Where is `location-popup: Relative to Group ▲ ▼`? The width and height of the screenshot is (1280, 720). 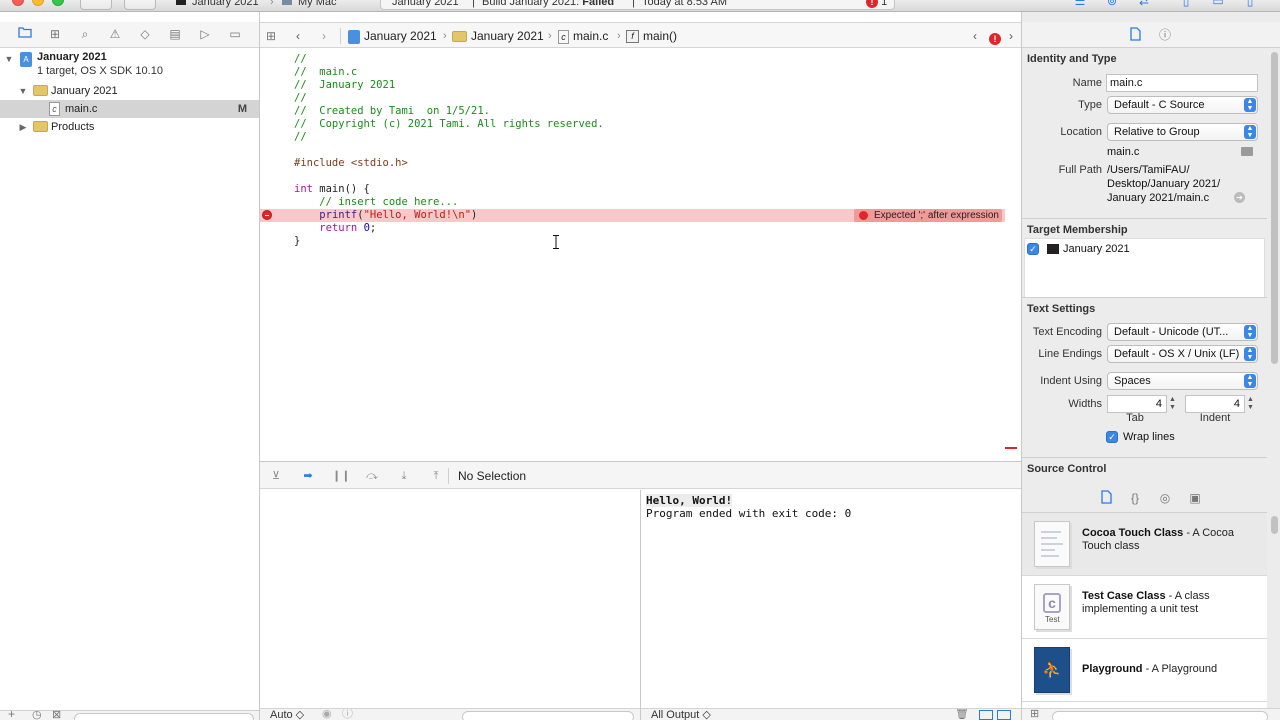 location-popup: Relative to Group ▲ ▼ is located at coordinates (1182, 132).